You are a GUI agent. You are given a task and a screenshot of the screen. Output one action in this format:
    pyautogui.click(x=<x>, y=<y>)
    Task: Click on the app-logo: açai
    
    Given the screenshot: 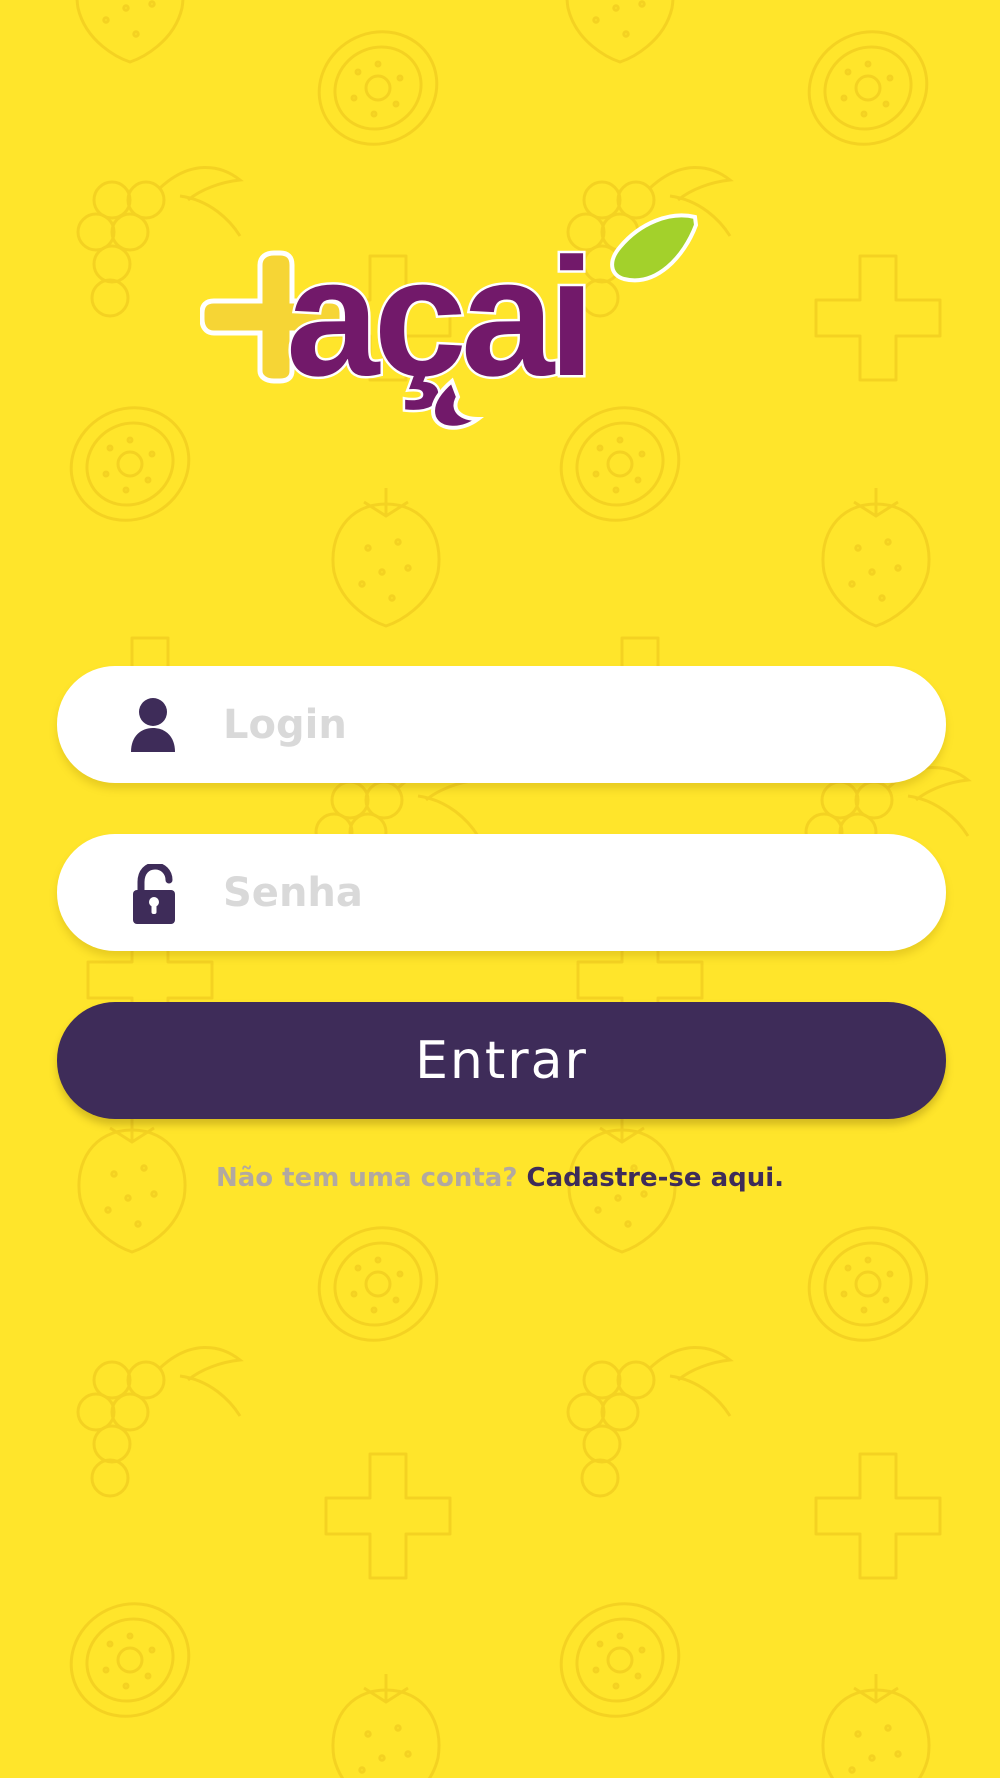 What is the action you would take?
    pyautogui.click(x=449, y=321)
    